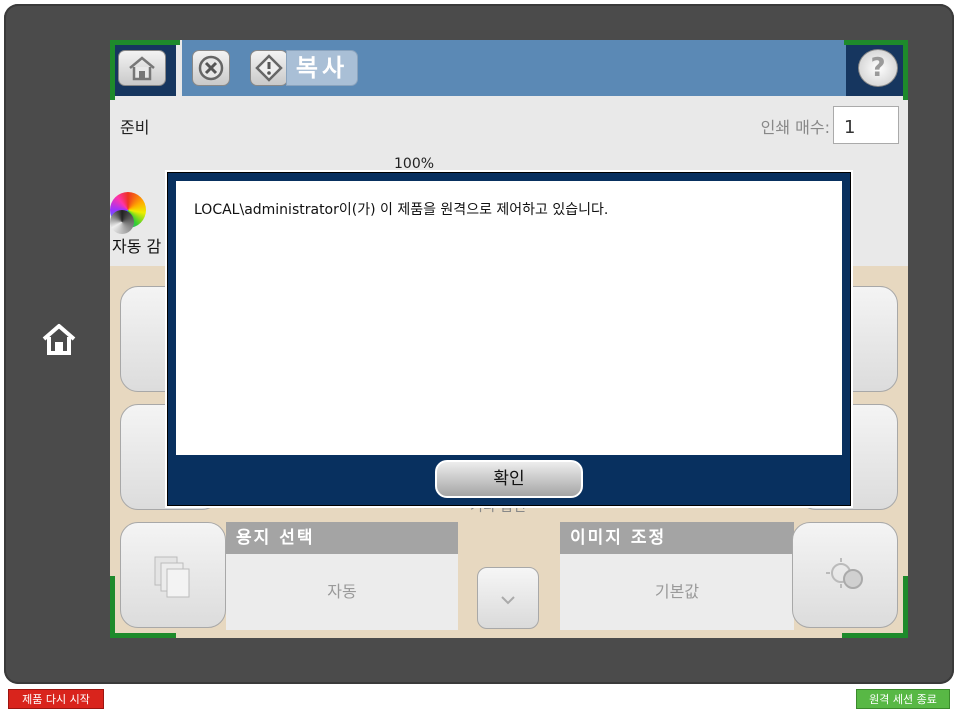  Describe the element at coordinates (903, 699) in the screenshot. I see `end-remote-session-button: 원격 세션 종료` at that location.